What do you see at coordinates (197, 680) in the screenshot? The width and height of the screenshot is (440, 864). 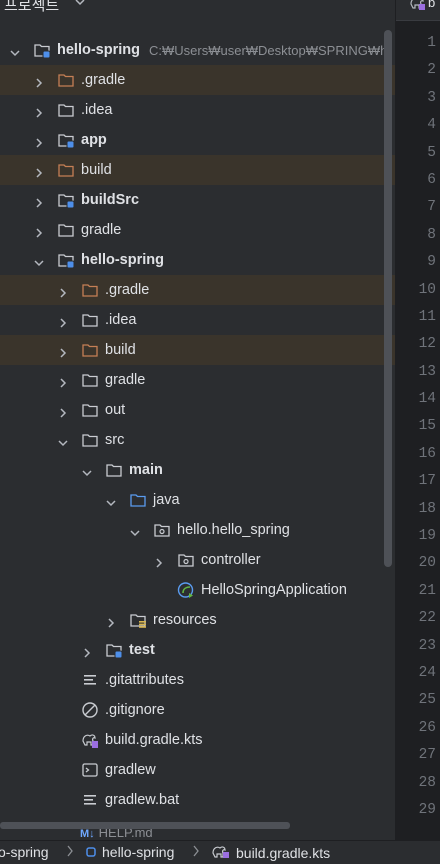 I see `tree-item: .gitattributes` at bounding box center [197, 680].